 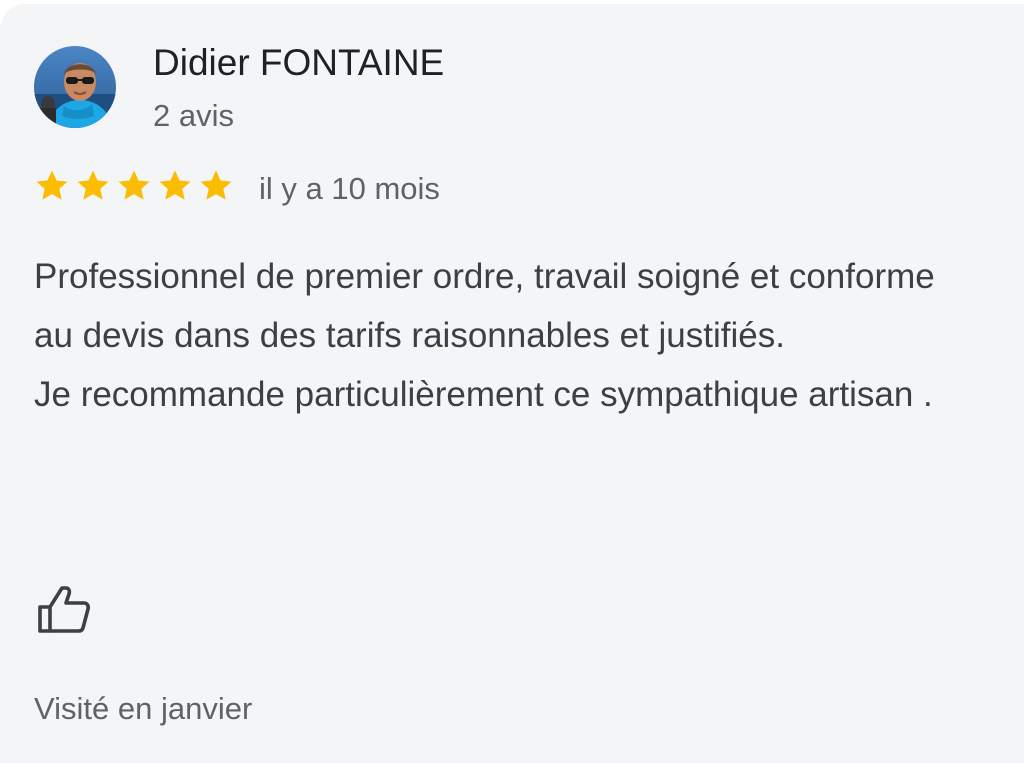 I want to click on like-button, so click(x=64, y=610).